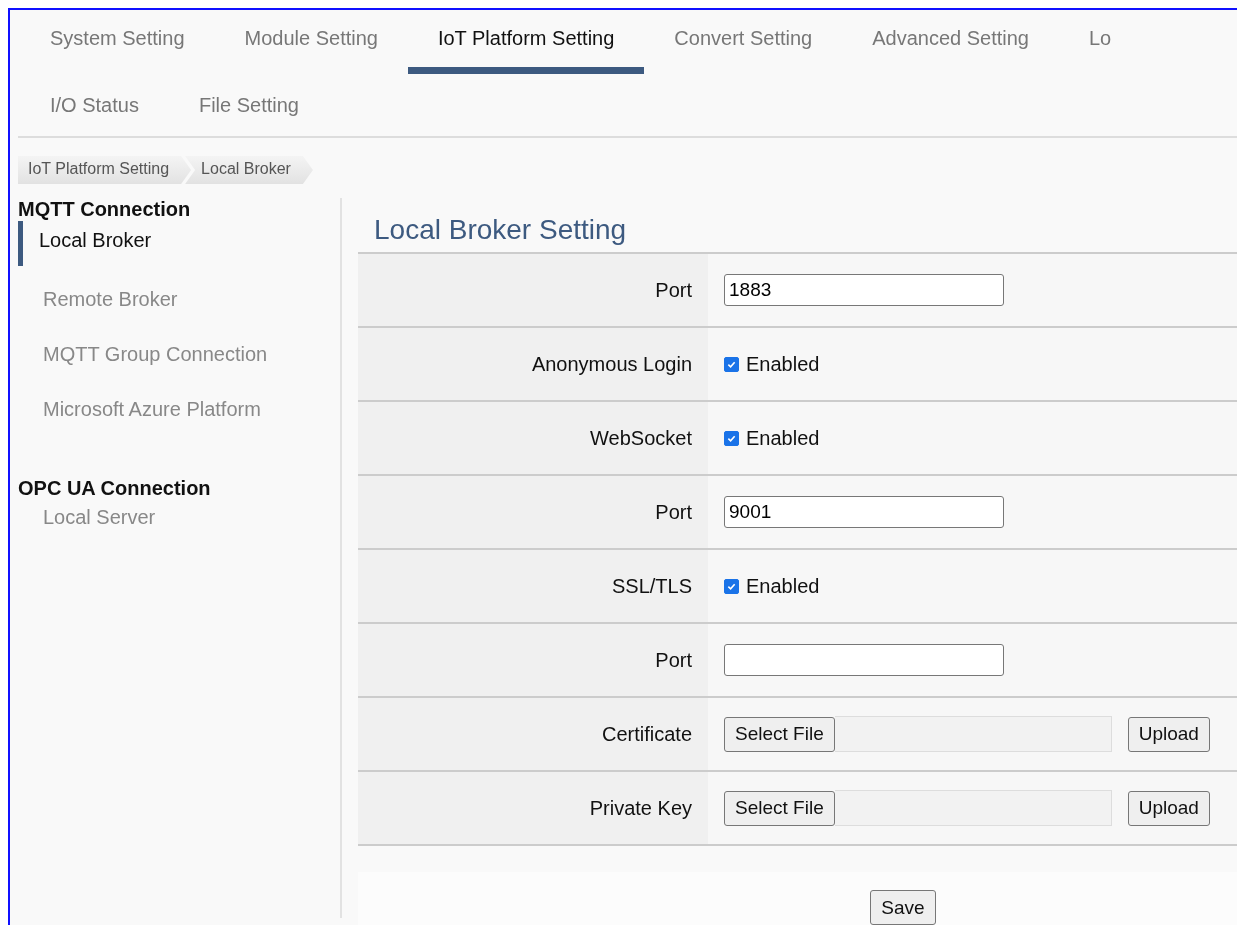 The height and width of the screenshot is (925, 1237). What do you see at coordinates (249, 170) in the screenshot?
I see `breadcrumb-item: Local Broker` at bounding box center [249, 170].